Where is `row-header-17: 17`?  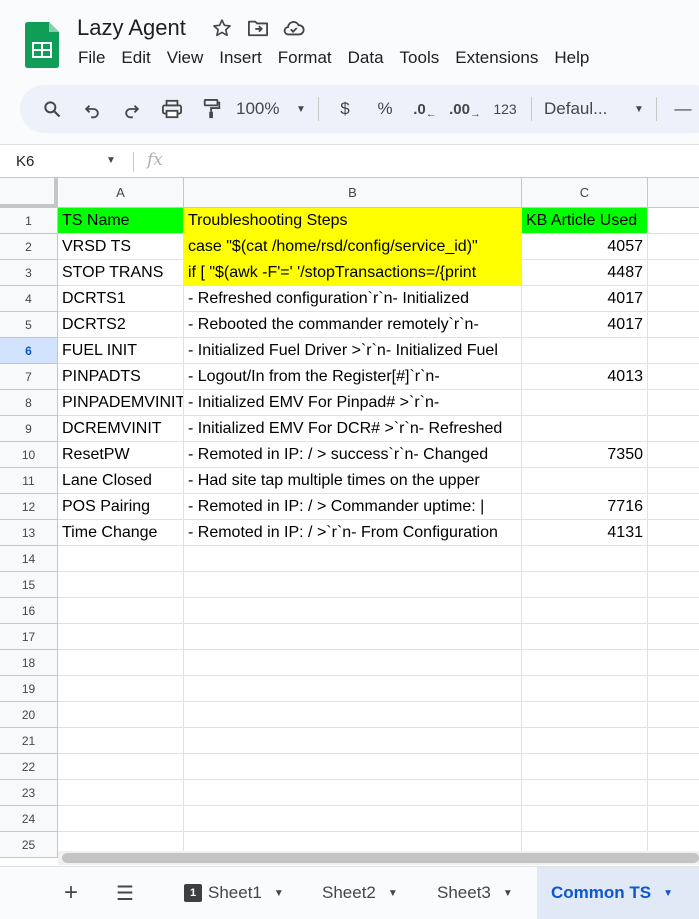 row-header-17: 17 is located at coordinates (29, 637).